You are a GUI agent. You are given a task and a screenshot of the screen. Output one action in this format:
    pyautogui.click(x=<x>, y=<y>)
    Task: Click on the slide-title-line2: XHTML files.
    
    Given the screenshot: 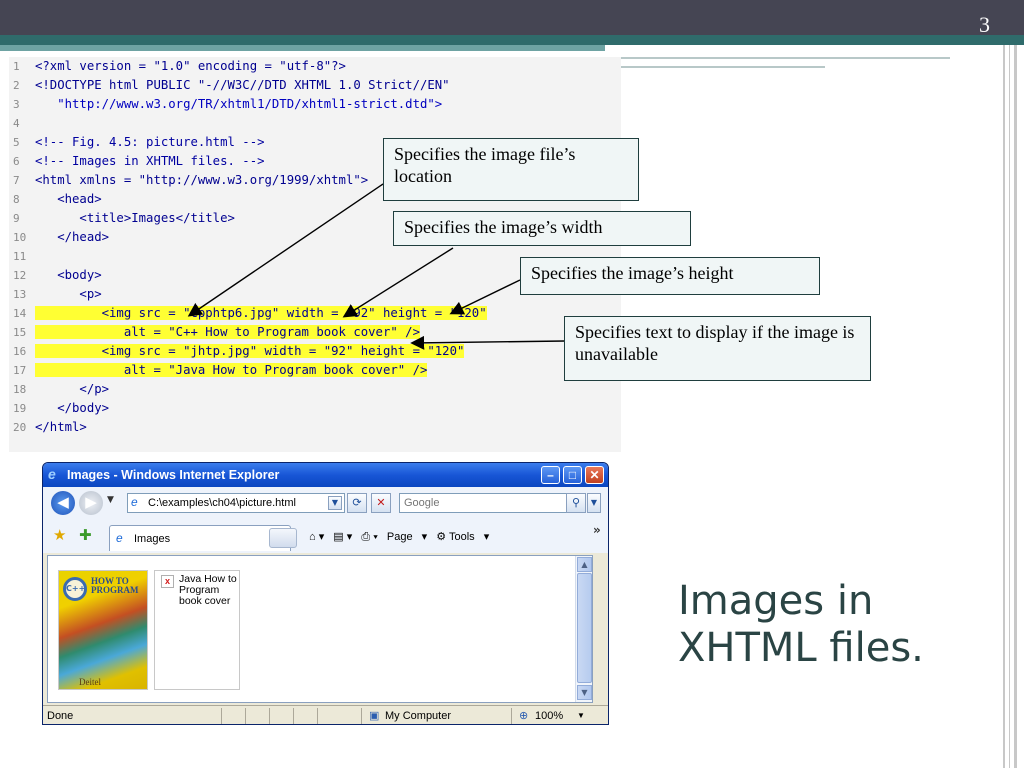 What is the action you would take?
    pyautogui.click(x=801, y=648)
    